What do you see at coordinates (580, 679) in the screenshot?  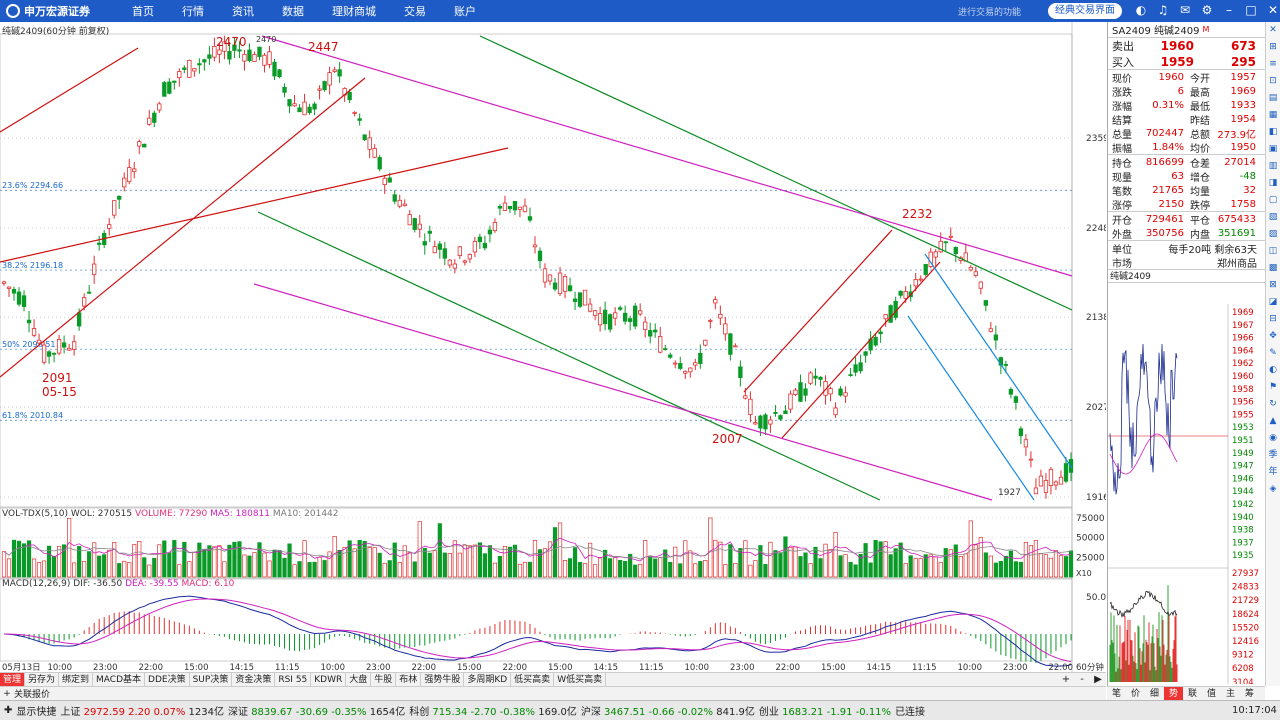 I see `indicator-tab: W低买高卖` at bounding box center [580, 679].